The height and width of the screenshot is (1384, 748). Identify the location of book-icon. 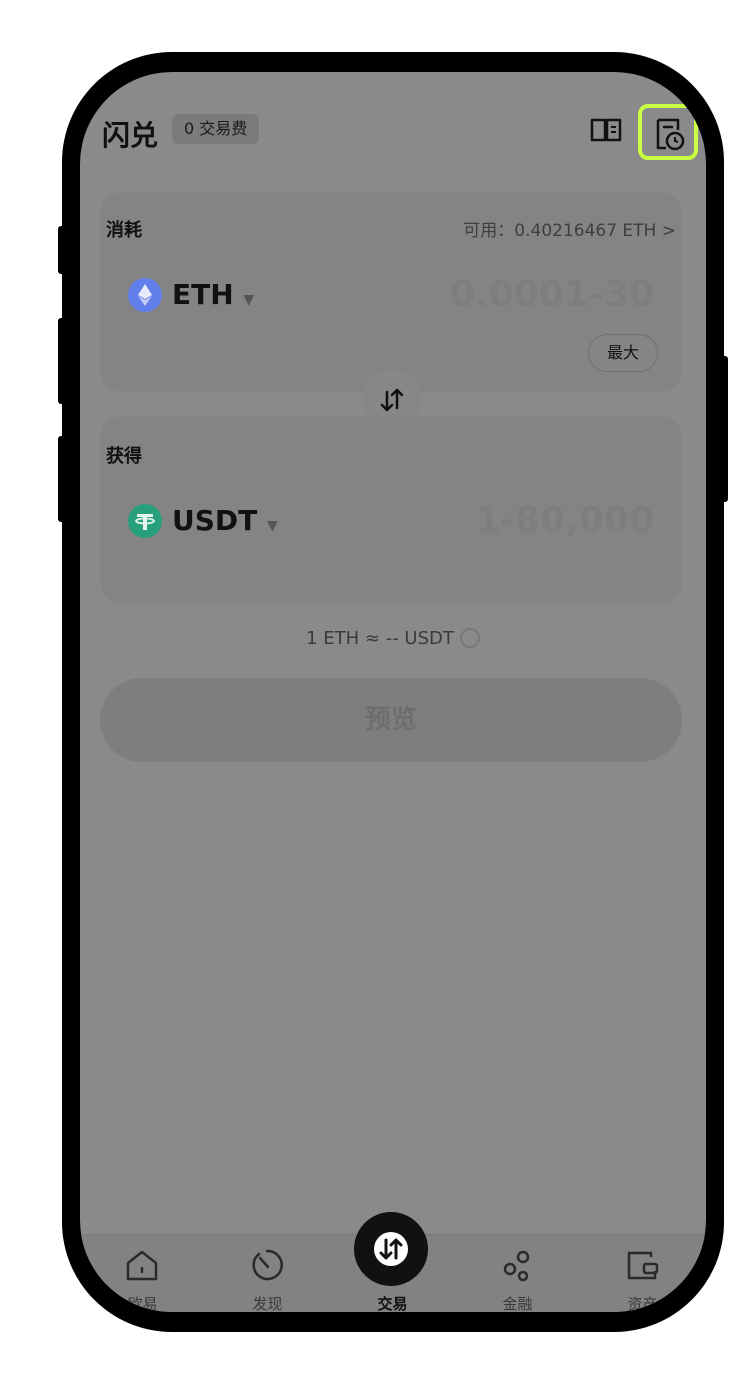
(606, 130).